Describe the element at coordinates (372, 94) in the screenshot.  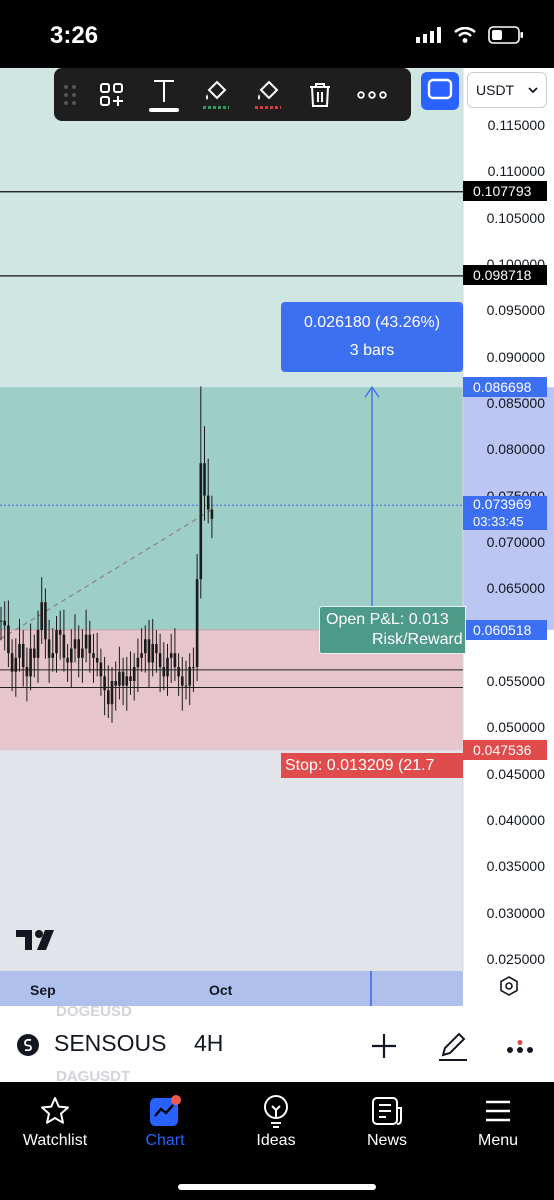
I see `more-icon` at that location.